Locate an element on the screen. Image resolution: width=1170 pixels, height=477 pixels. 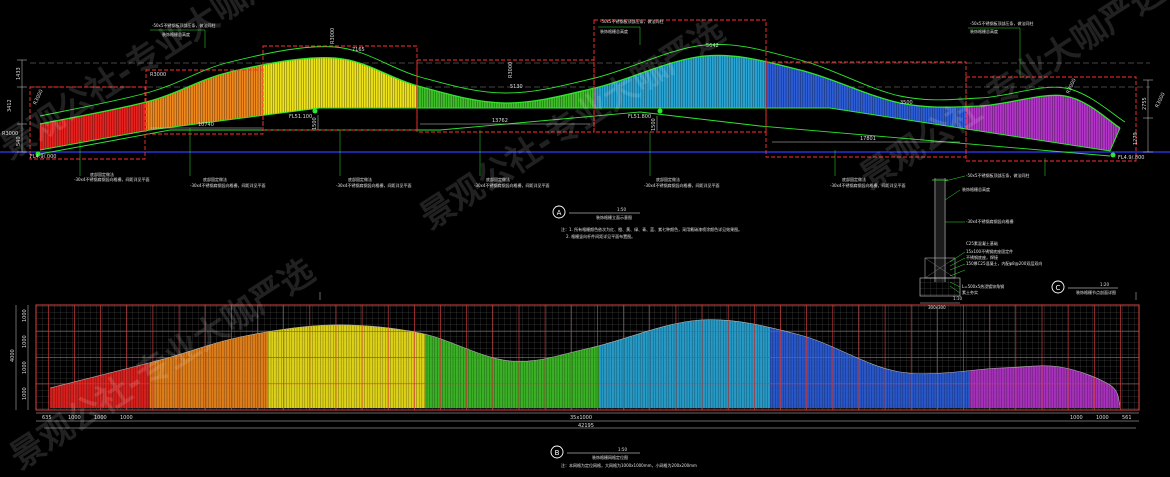
section-note: 素土夯实 is located at coordinates (970, 292).